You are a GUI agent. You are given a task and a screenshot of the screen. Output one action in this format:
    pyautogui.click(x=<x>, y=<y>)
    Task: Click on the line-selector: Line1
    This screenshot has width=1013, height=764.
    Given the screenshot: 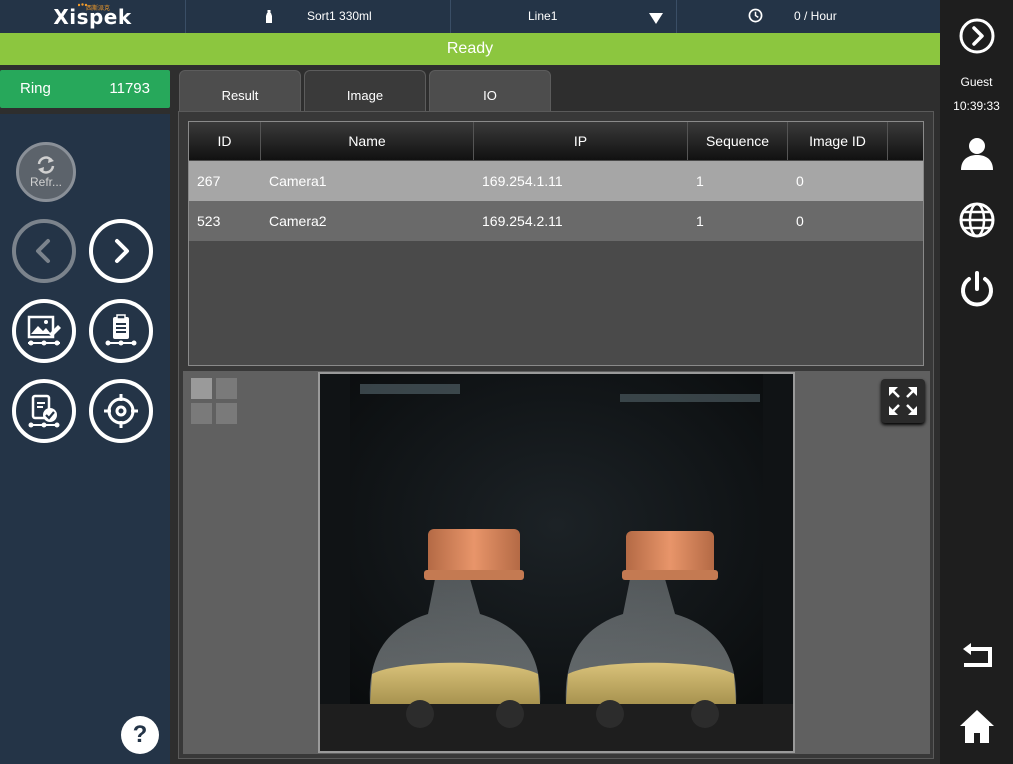 What is the action you would take?
    pyautogui.click(x=563, y=16)
    